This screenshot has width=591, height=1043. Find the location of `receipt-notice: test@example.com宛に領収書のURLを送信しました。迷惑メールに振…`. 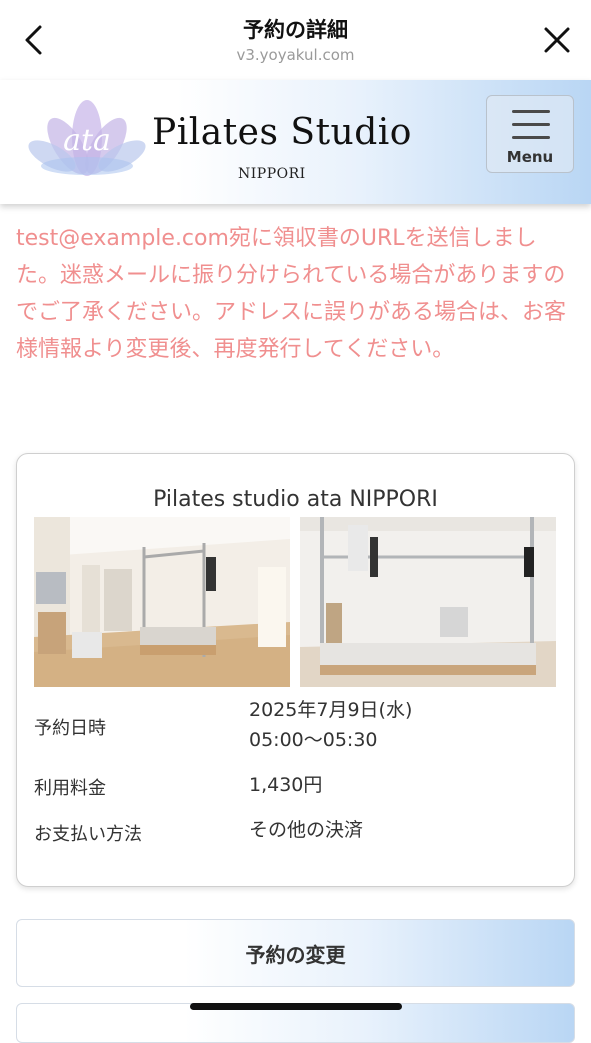

receipt-notice: test@example.com宛に領収書のURLを送信しました。迷惑メールに振… is located at coordinates (291, 294).